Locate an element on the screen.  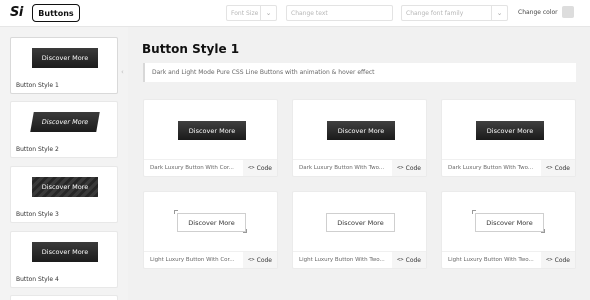
collapse-sidebar-icon: ‹ is located at coordinates (122, 72).